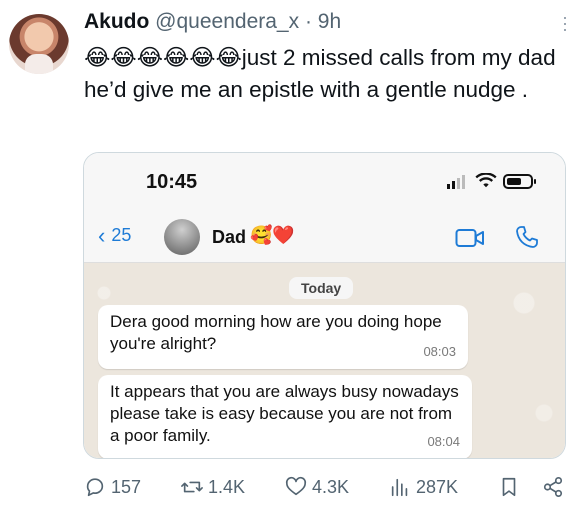 The width and height of the screenshot is (576, 509). Describe the element at coordinates (227, 21) in the screenshot. I see `author-handle: @queendera_x` at that location.